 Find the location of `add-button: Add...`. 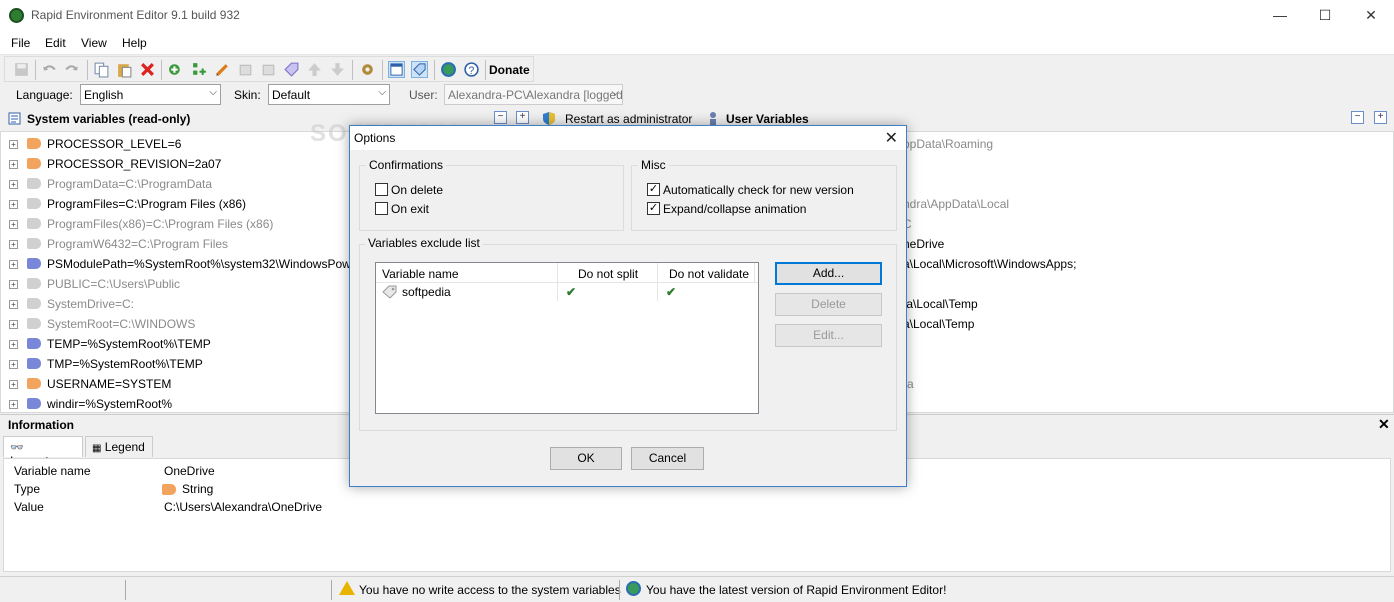

add-button: Add... is located at coordinates (828, 273).